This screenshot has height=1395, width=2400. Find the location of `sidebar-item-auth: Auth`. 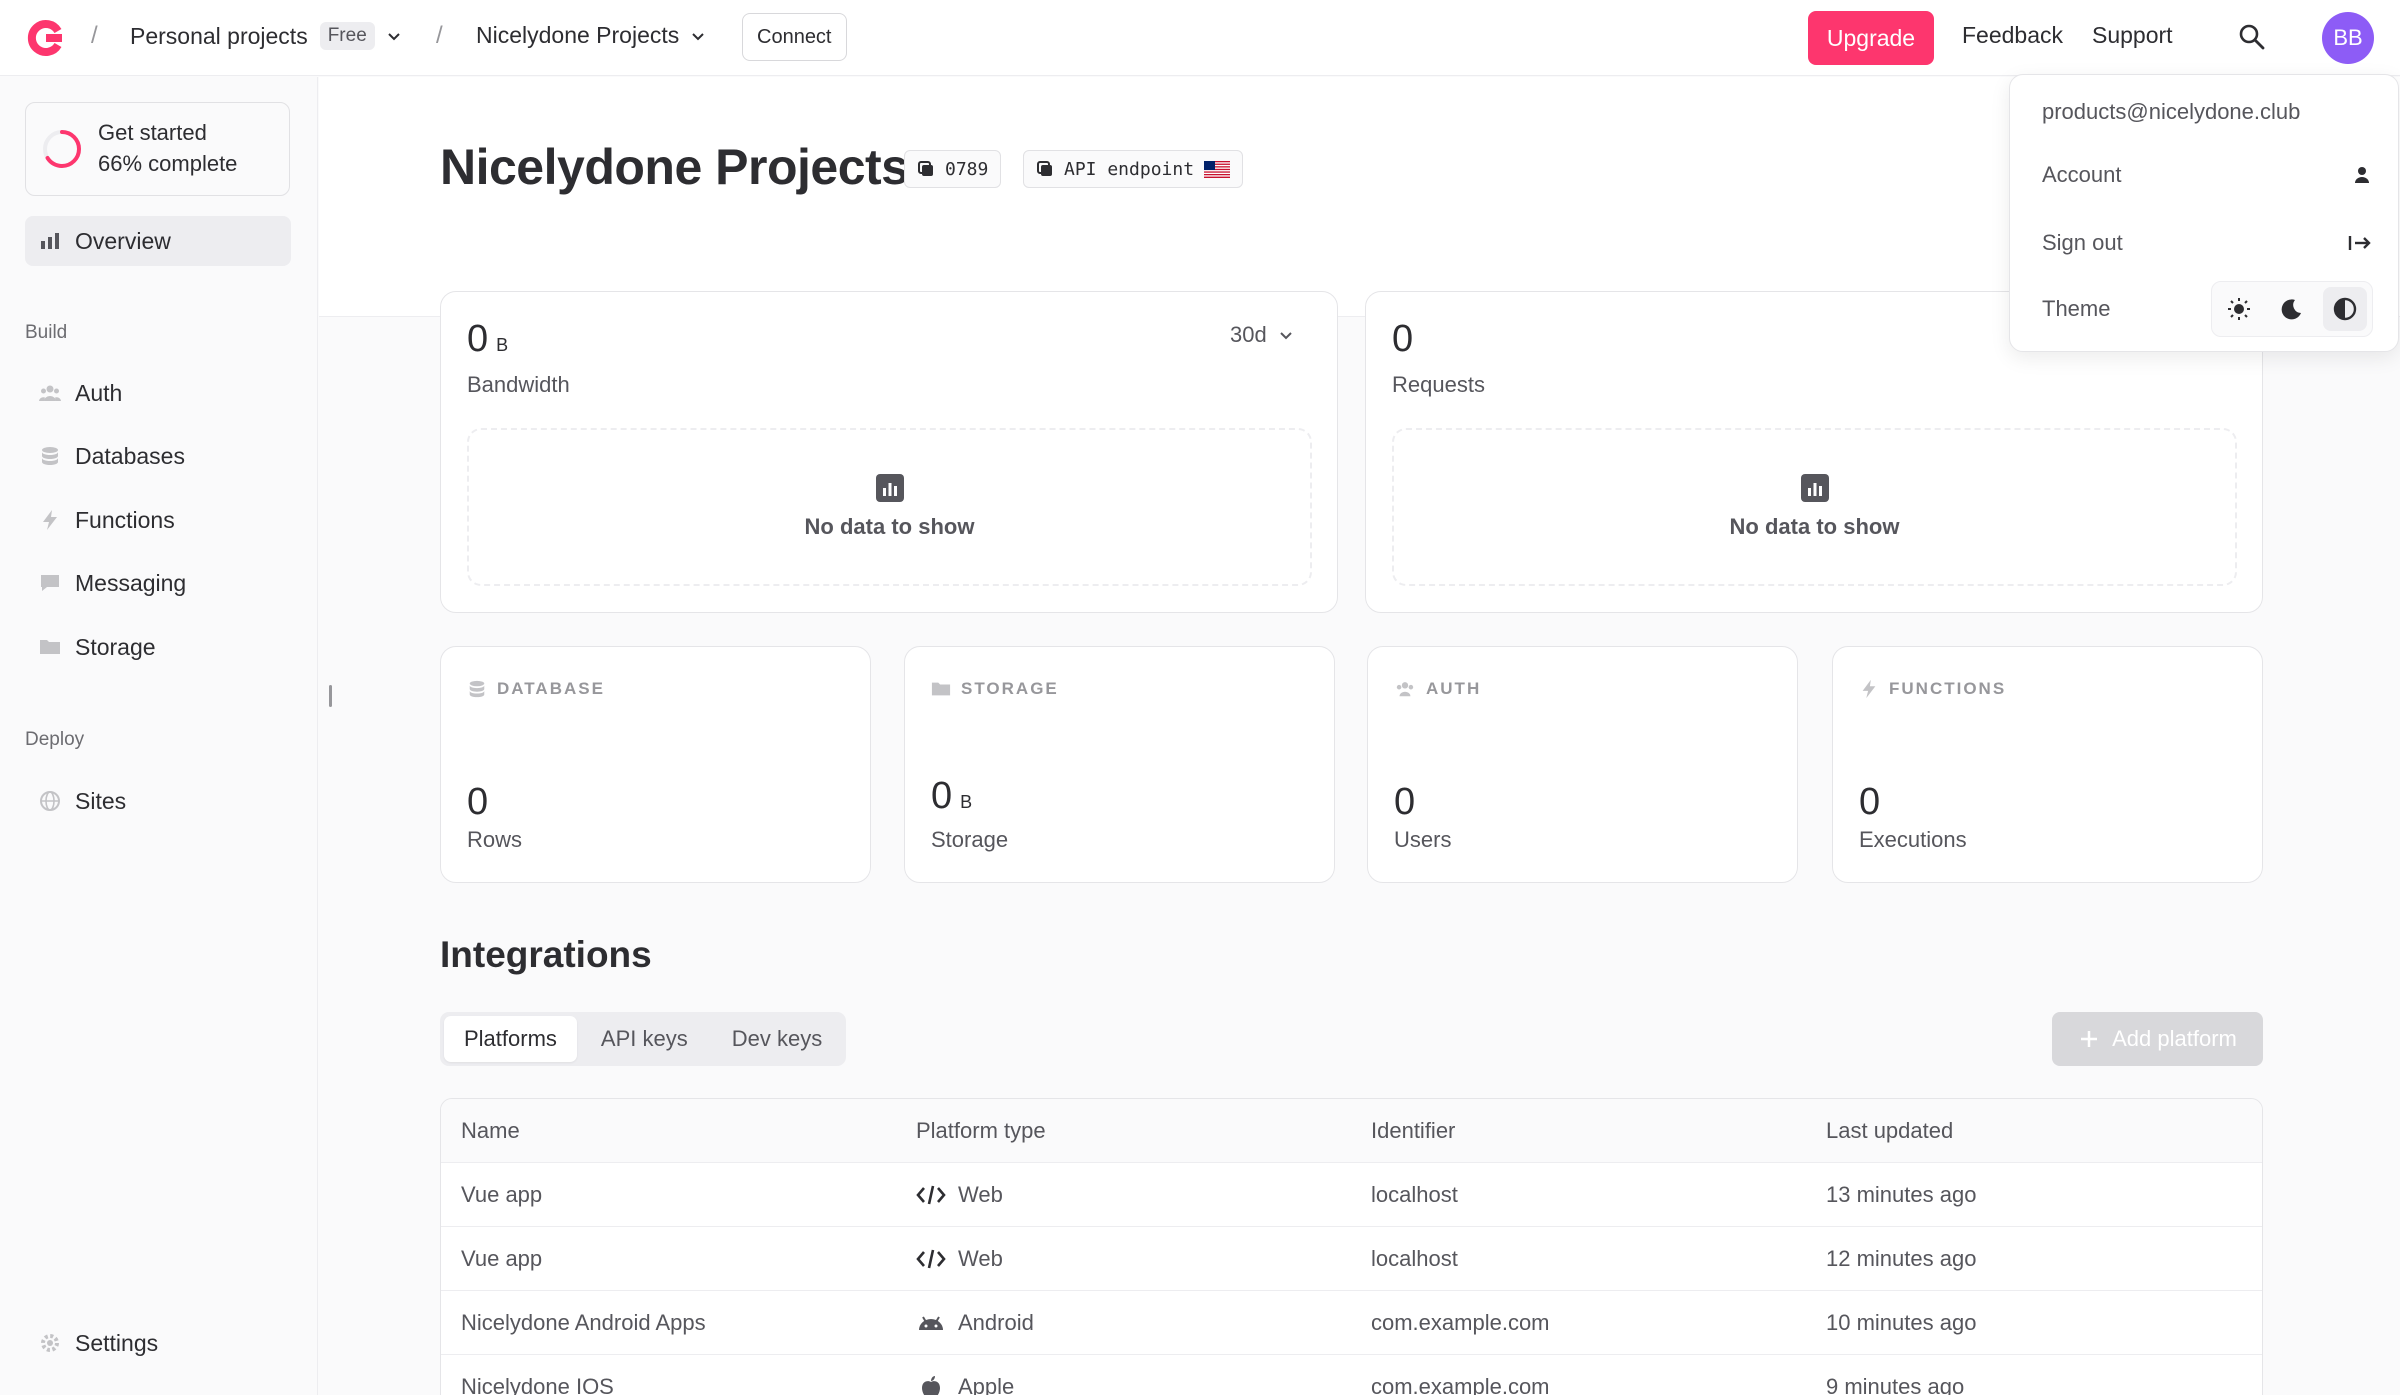

sidebar-item-auth: Auth is located at coordinates (158, 393).